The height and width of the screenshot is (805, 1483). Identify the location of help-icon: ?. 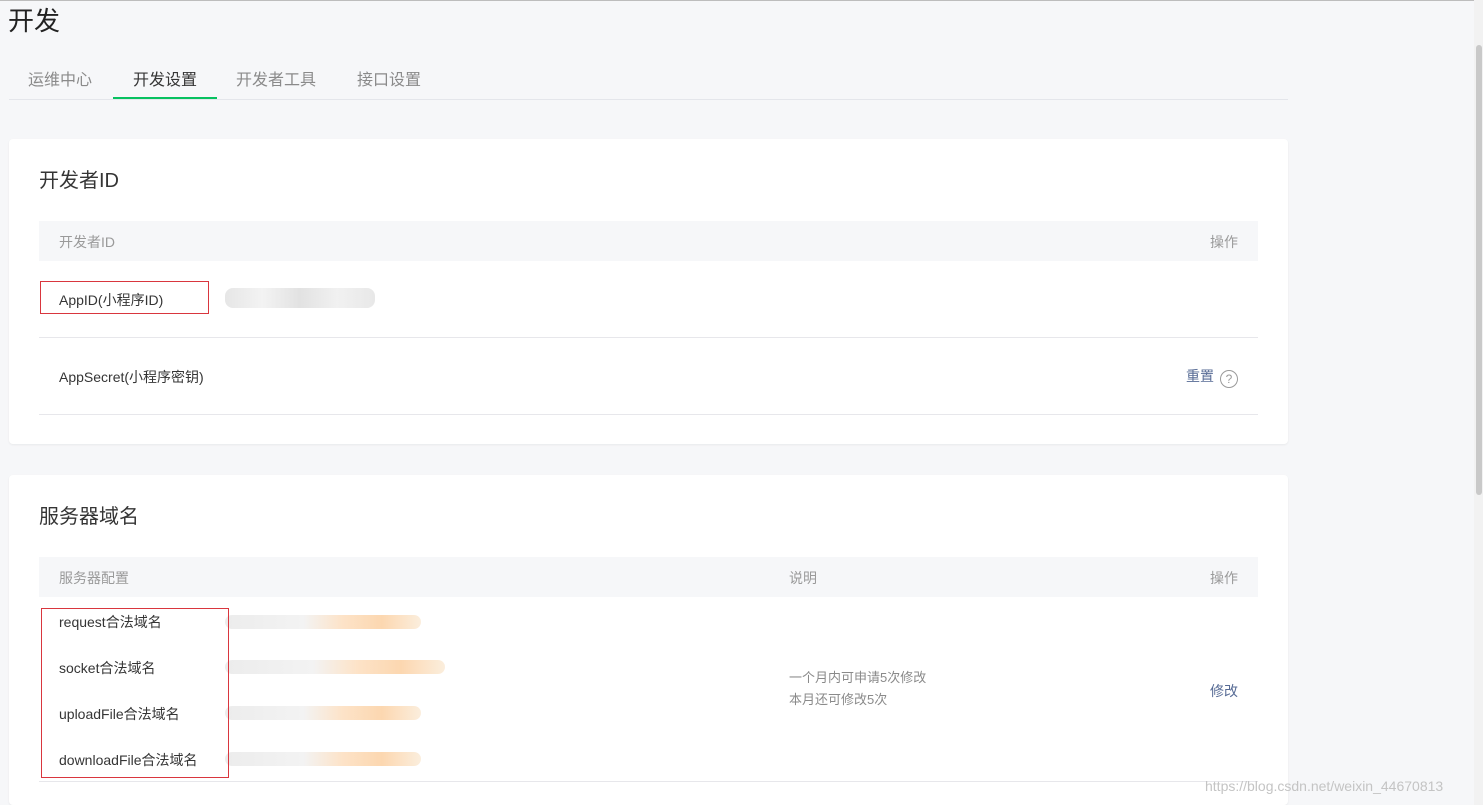
(1229, 379).